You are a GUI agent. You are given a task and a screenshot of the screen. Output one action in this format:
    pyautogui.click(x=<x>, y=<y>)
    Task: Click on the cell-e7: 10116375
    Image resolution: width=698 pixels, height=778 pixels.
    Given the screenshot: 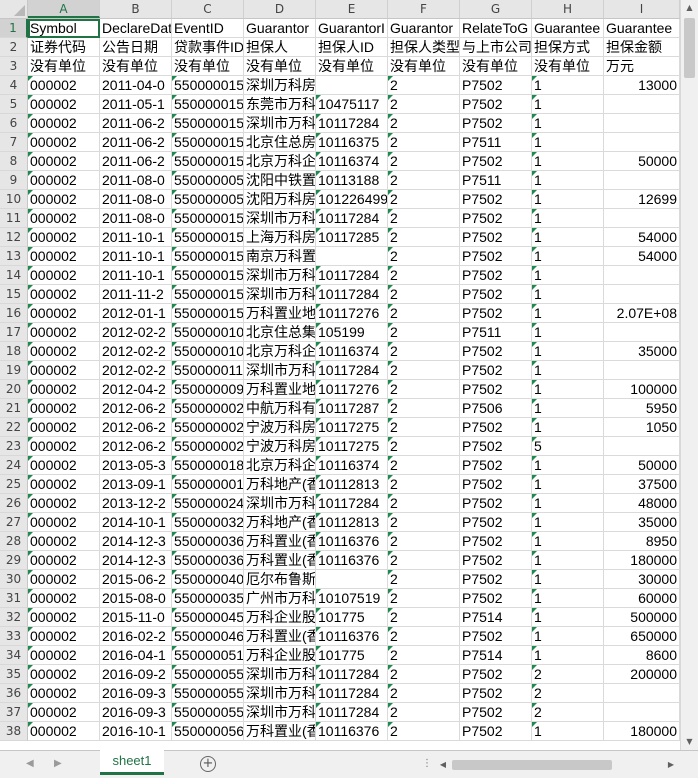 What is the action you would take?
    pyautogui.click(x=352, y=142)
    